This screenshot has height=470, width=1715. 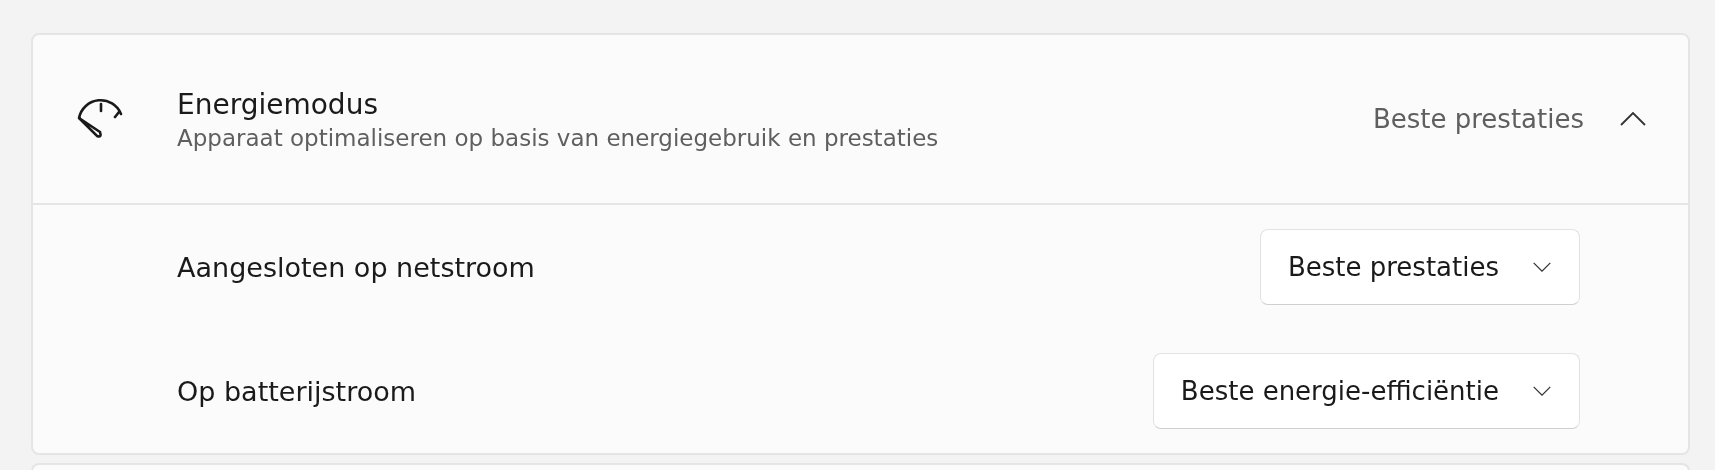 I want to click on row-label: Aangesloten op netstroom, so click(x=356, y=267).